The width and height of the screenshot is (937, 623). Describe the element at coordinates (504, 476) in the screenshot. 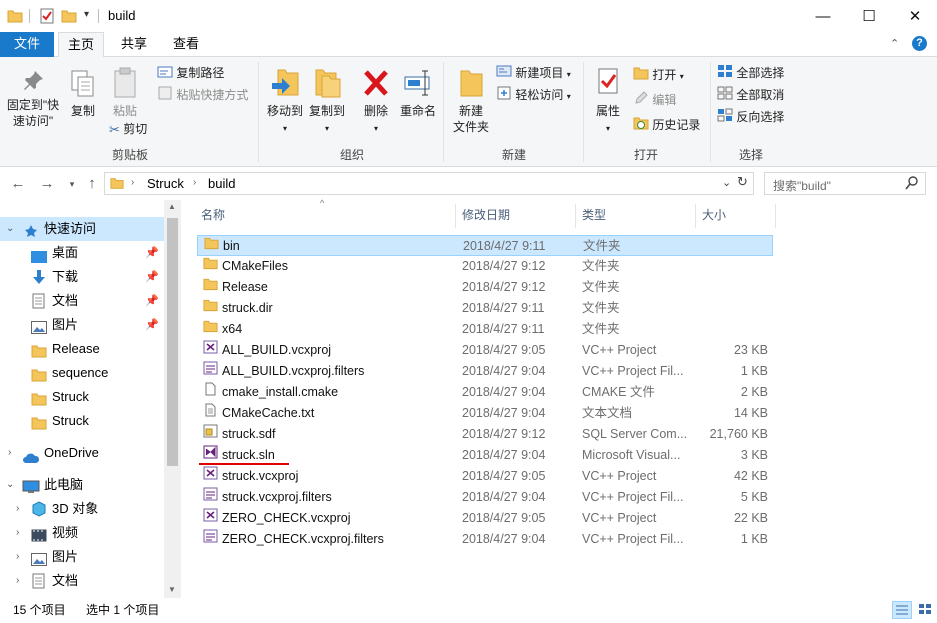

I see `file-date: 2018/4/27 9:05` at that location.